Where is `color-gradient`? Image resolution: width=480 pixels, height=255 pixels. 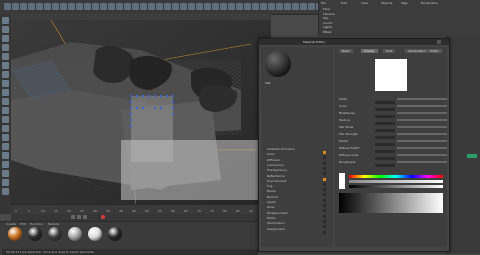 color-gradient is located at coordinates (391, 203).